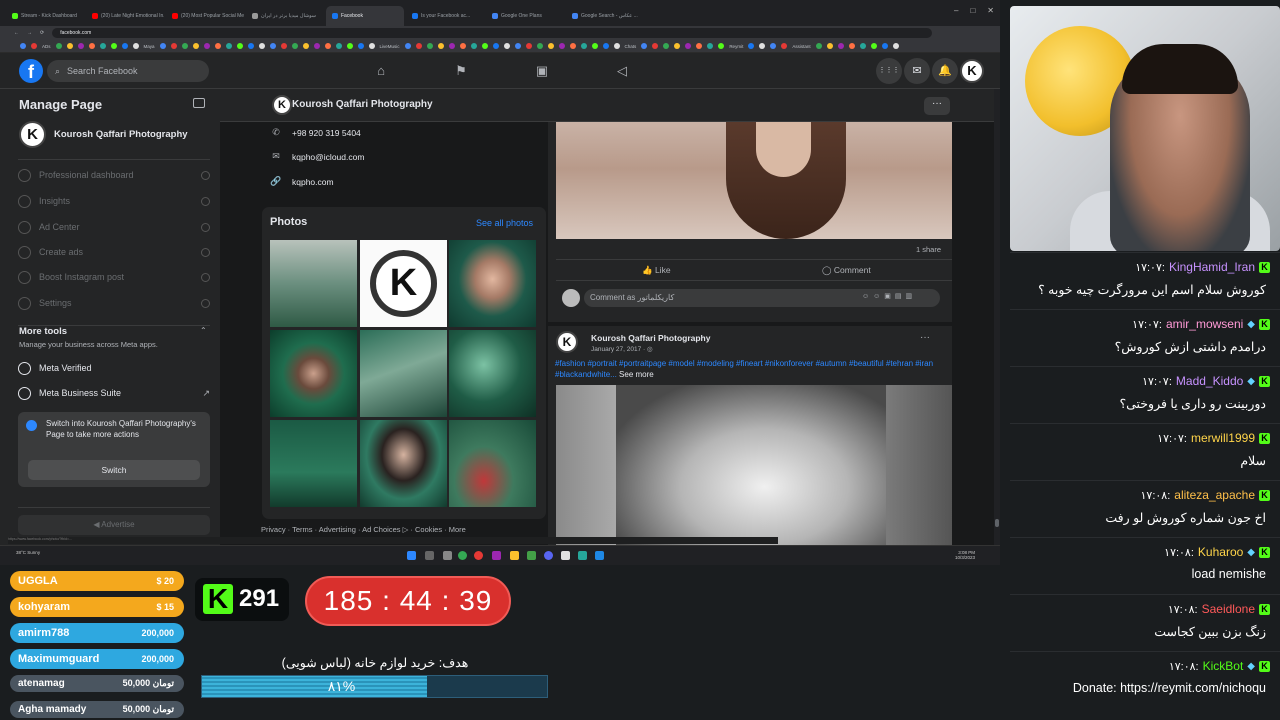 The image size is (1280, 720). I want to click on task-view-icon, so click(447, 555).